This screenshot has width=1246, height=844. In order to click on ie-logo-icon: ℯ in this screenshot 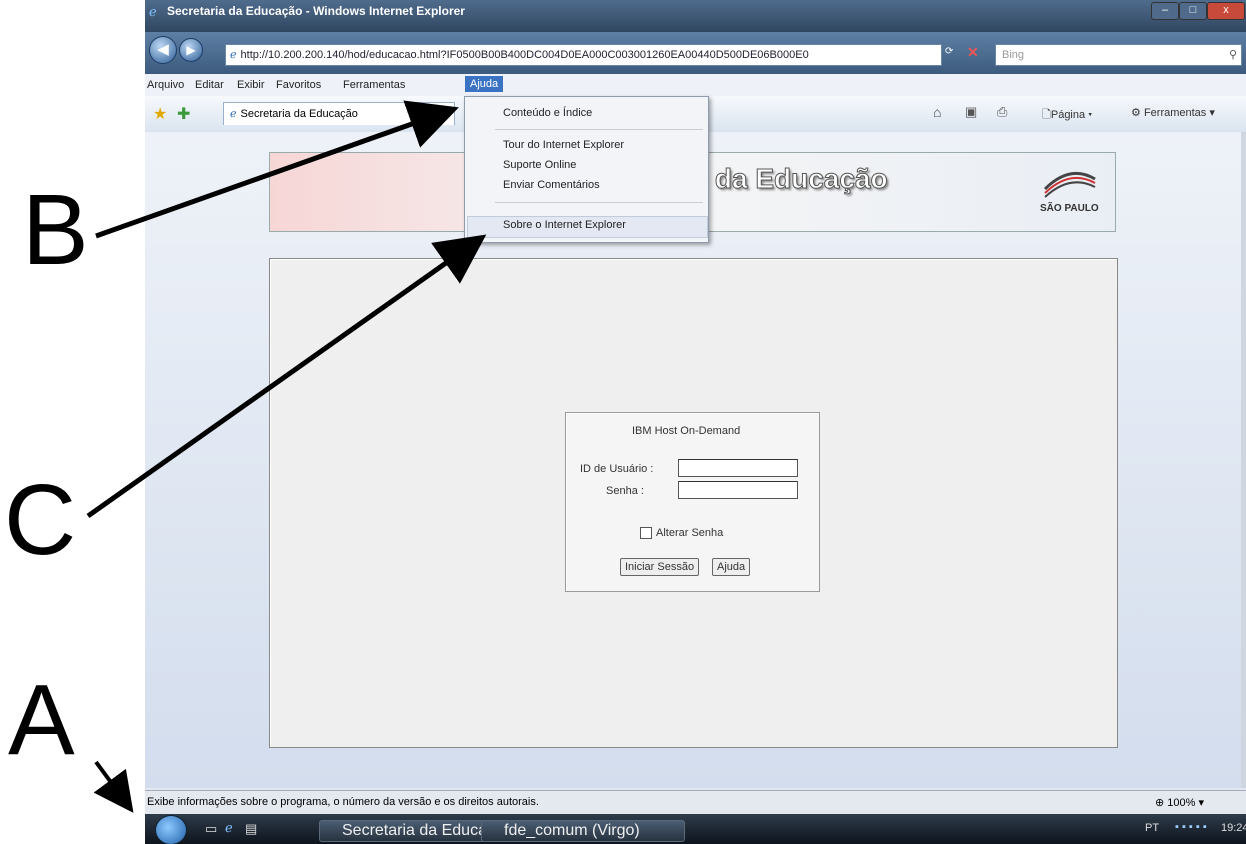, I will do `click(153, 11)`.